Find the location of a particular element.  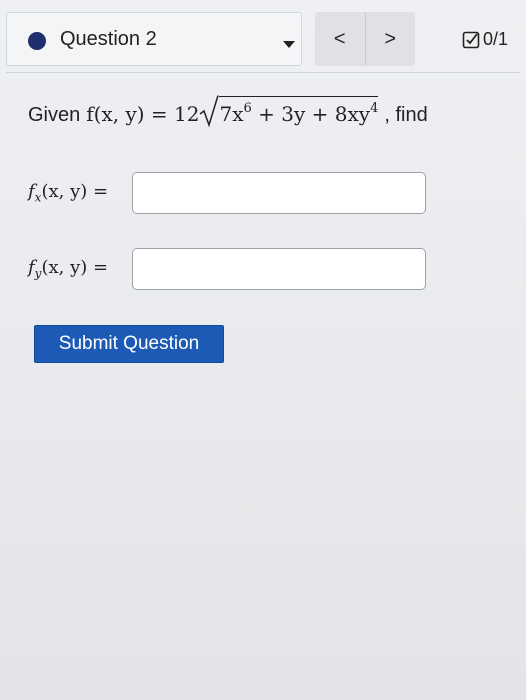

question-nav-buttons: < > is located at coordinates (365, 39).